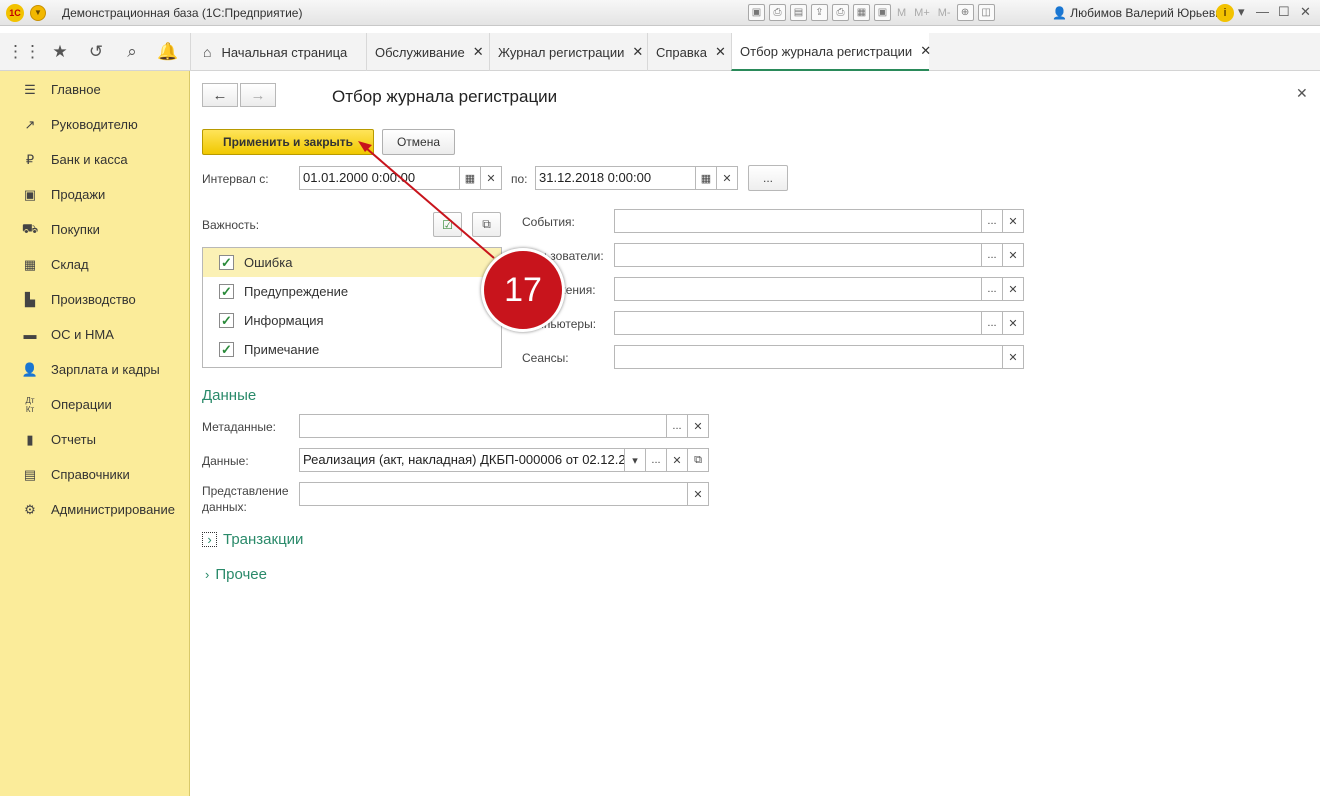  Describe the element at coordinates (494, 494) in the screenshot. I see `representation-field` at that location.